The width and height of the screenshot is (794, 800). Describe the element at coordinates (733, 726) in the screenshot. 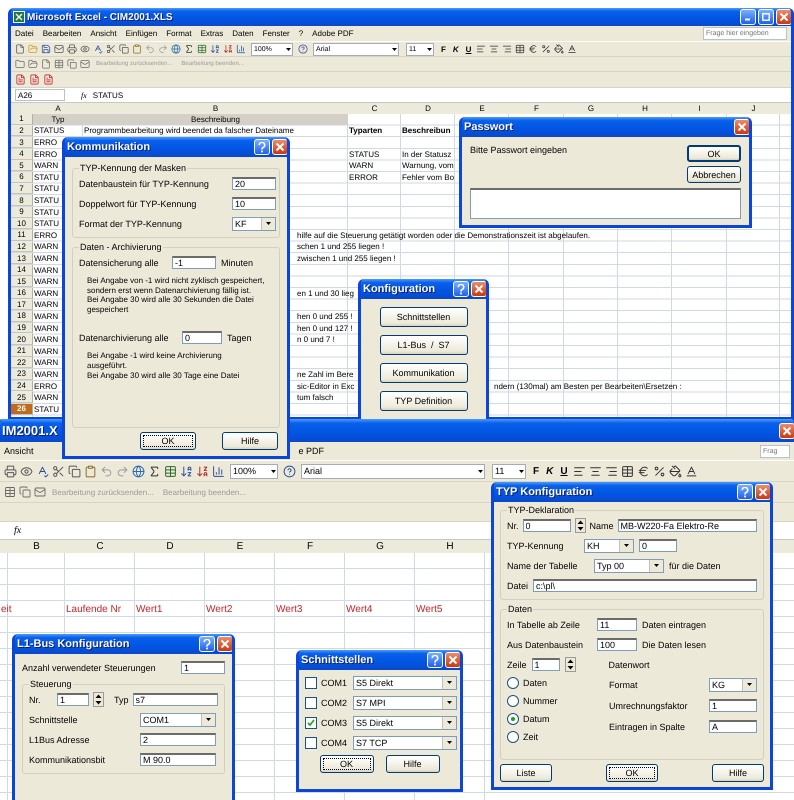

I see `input-field: A` at that location.